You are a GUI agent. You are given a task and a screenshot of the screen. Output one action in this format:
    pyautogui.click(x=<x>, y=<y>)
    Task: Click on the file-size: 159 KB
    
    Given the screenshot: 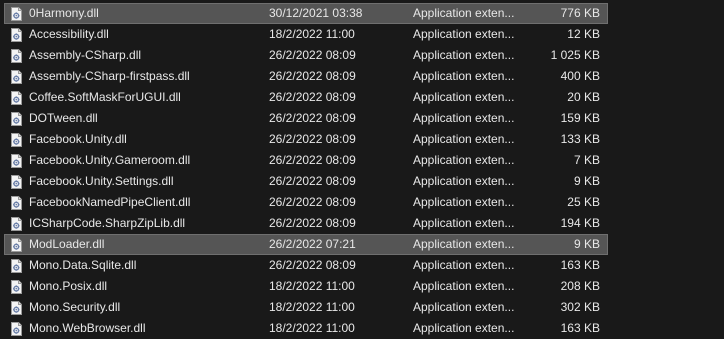 What is the action you would take?
    pyautogui.click(x=580, y=118)
    